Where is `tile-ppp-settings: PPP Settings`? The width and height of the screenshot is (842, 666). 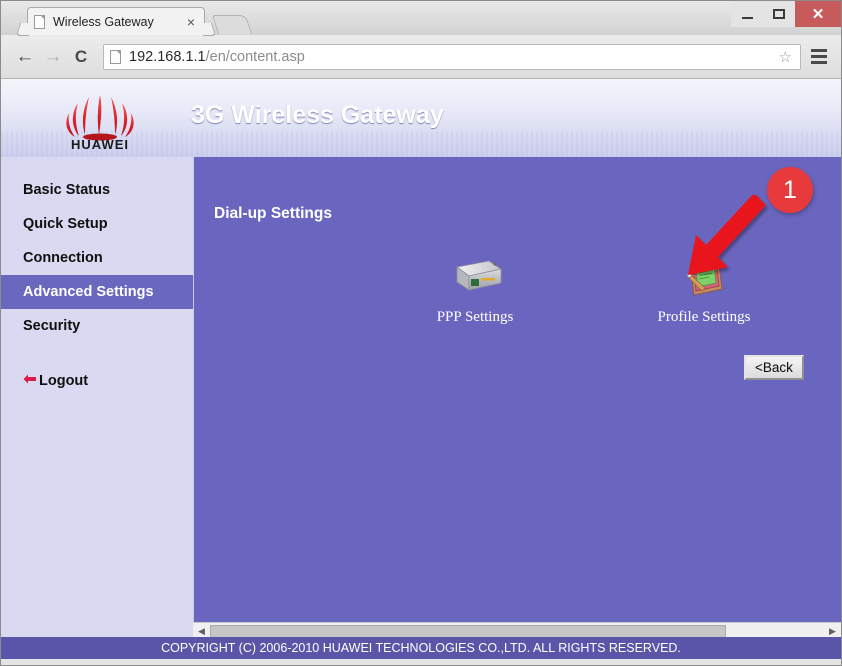 tile-ppp-settings: PPP Settings is located at coordinates (475, 288).